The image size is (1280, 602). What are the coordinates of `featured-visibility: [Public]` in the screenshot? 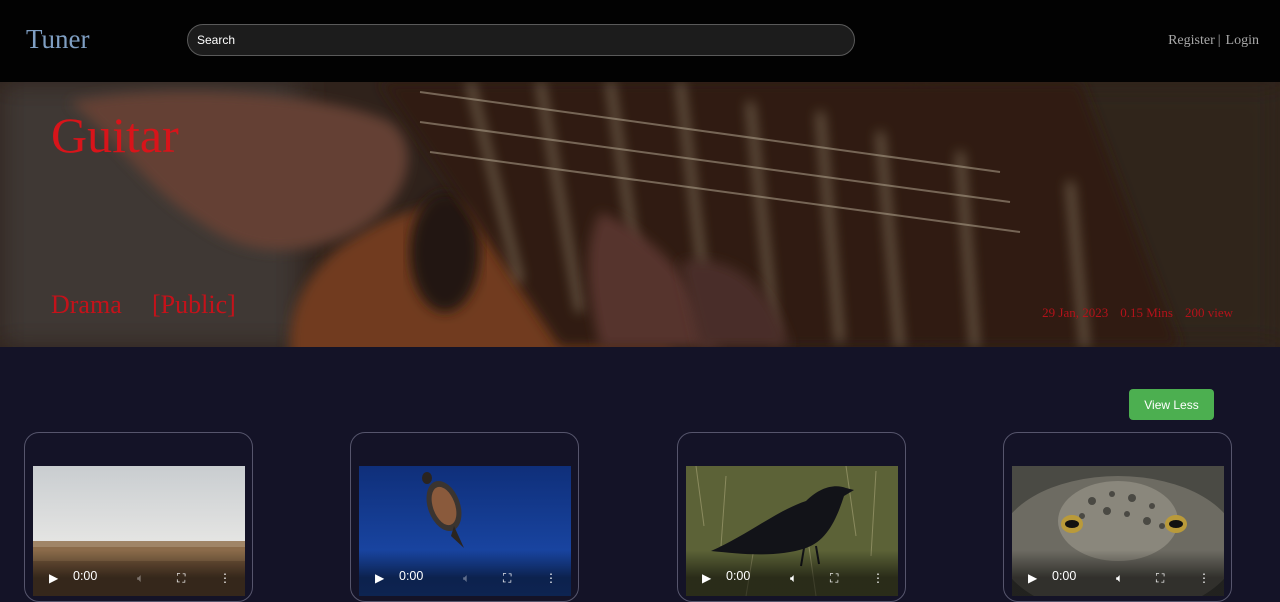 It's located at (194, 304).